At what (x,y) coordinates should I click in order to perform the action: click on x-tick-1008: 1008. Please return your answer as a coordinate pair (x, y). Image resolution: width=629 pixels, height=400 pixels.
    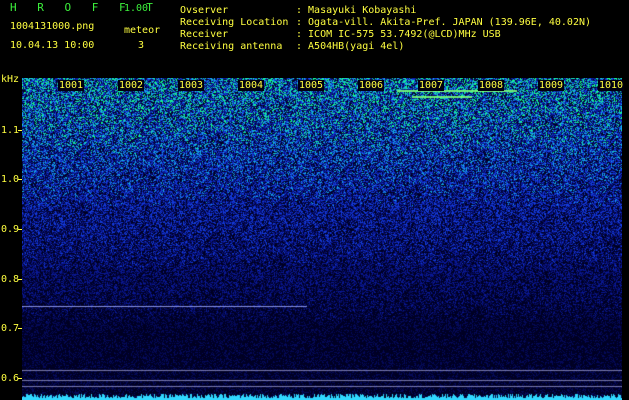
    Looking at the image, I should click on (491, 85).